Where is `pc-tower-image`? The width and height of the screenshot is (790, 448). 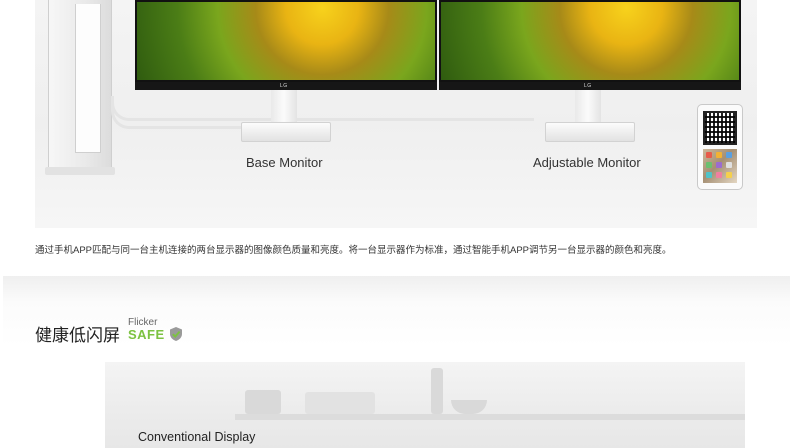
pc-tower-image is located at coordinates (80, 87).